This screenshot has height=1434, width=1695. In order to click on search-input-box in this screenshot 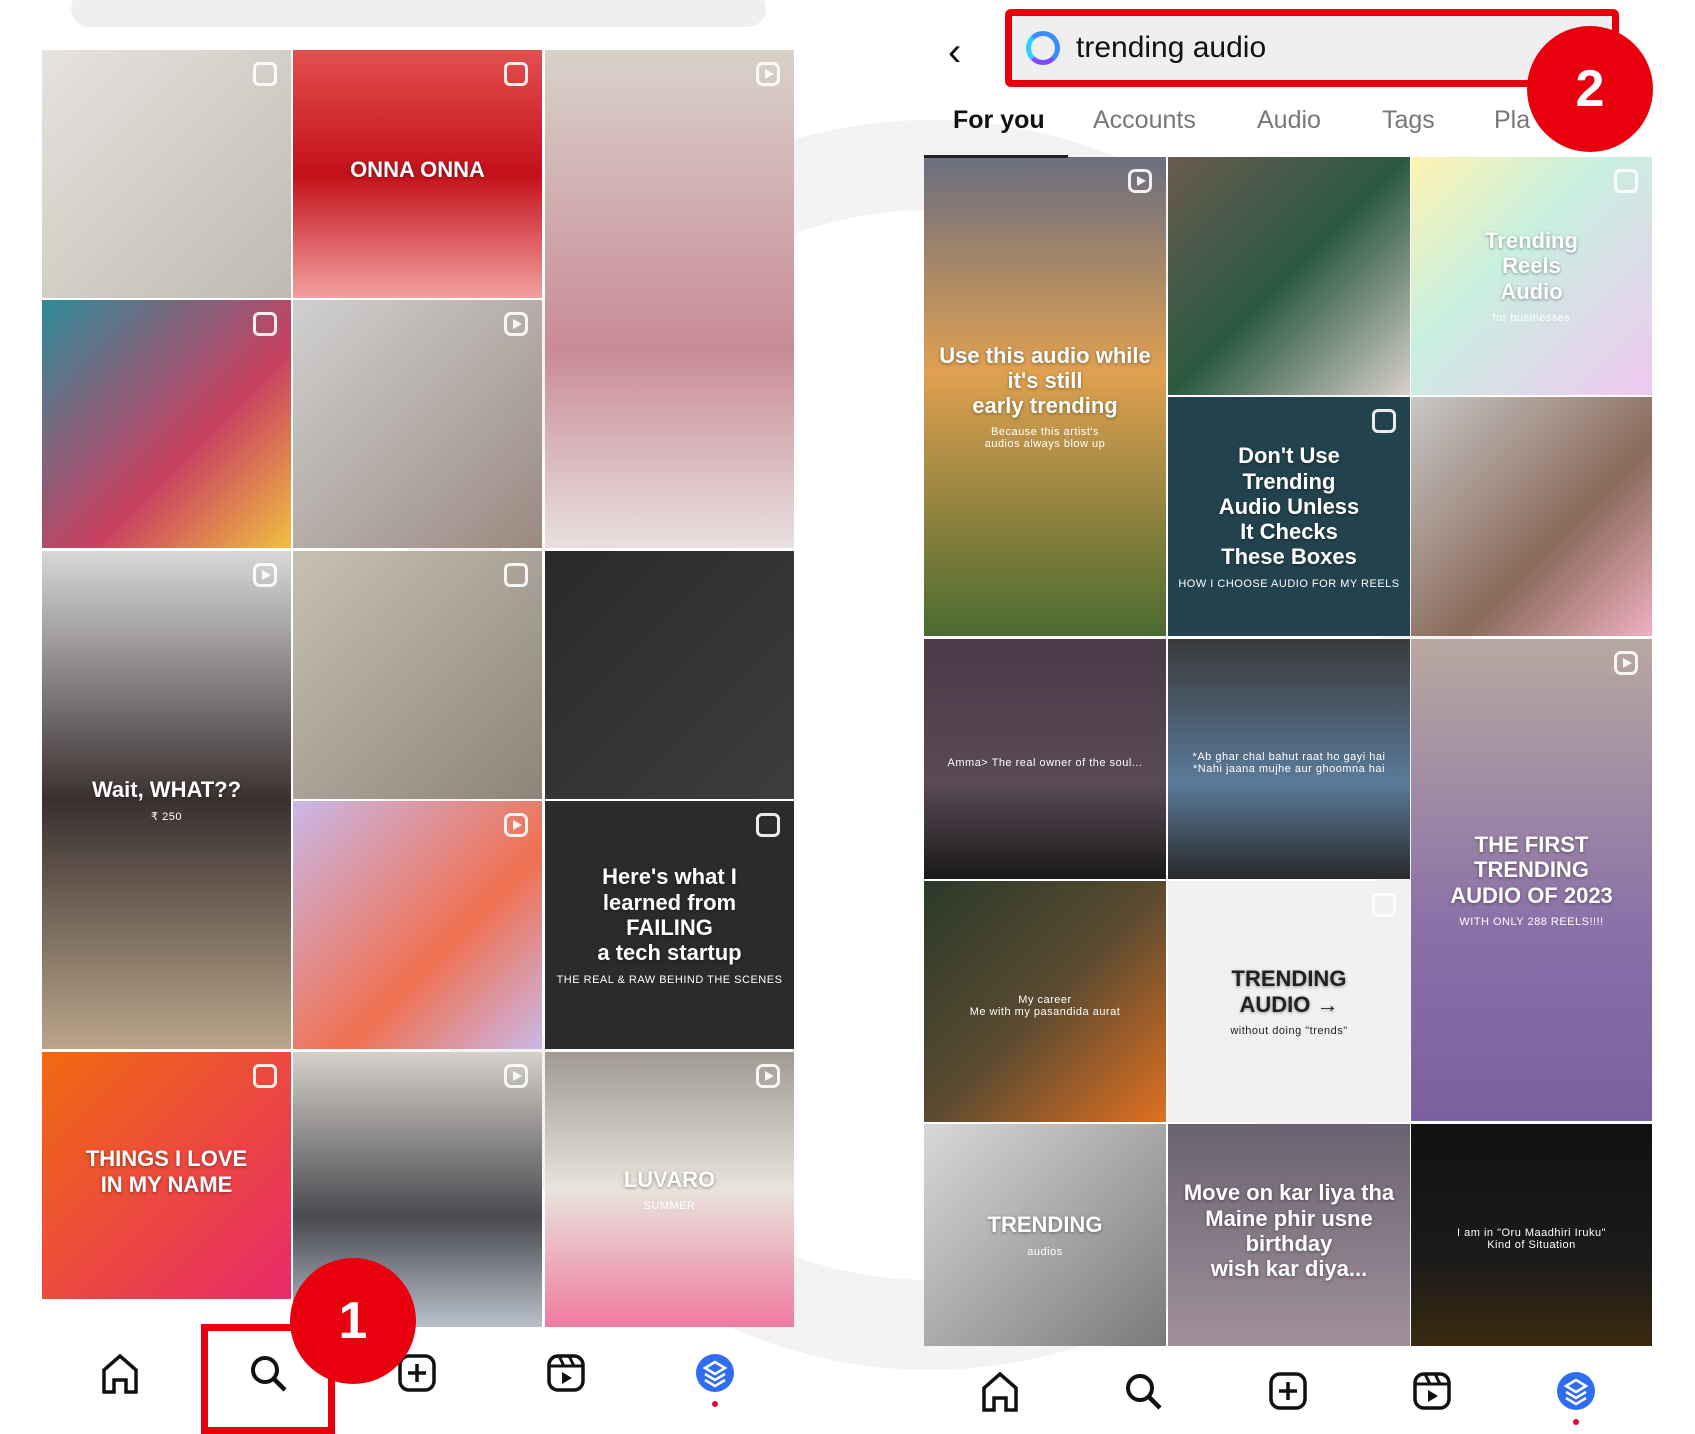, I will do `click(1312, 48)`.